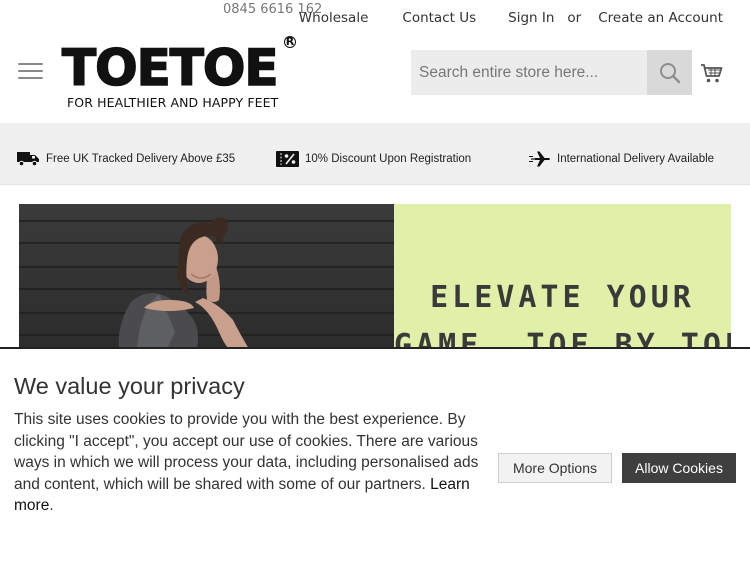  I want to click on search-button, so click(669, 72).